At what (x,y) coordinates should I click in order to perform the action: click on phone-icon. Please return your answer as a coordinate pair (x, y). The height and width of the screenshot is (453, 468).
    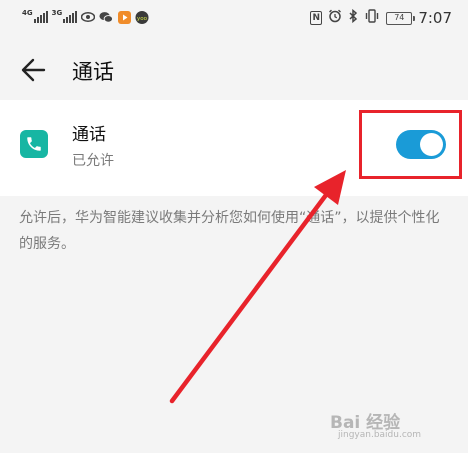
    Looking at the image, I should click on (34, 144).